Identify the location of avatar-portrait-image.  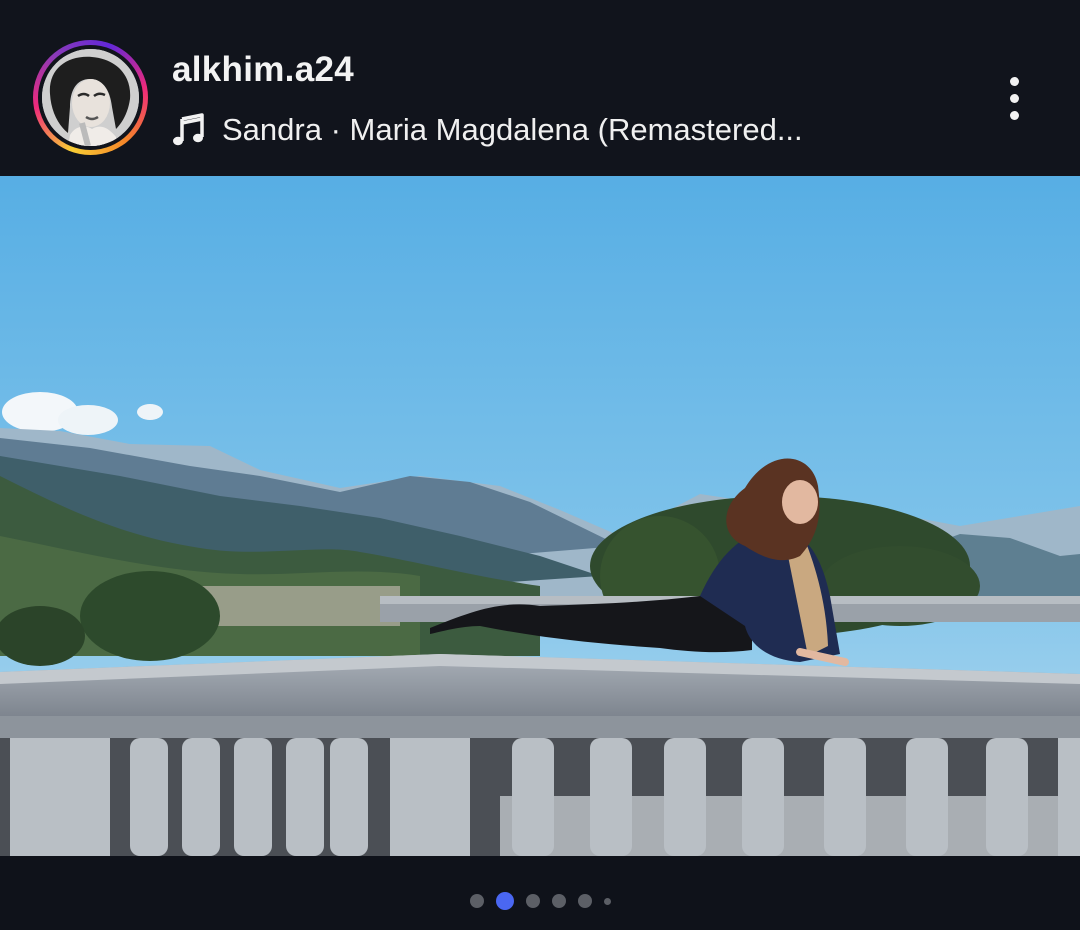
(90, 97).